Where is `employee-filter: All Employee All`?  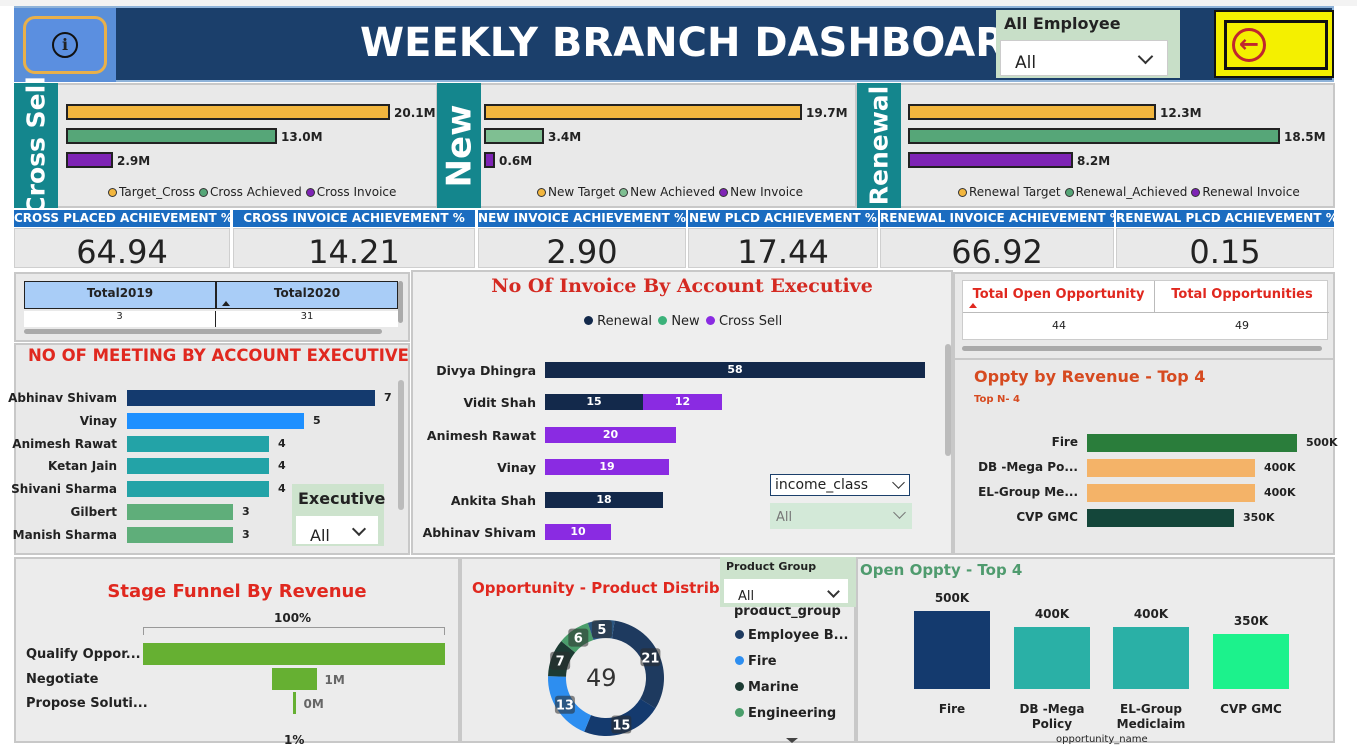
employee-filter: All Employee All is located at coordinates (1088, 44).